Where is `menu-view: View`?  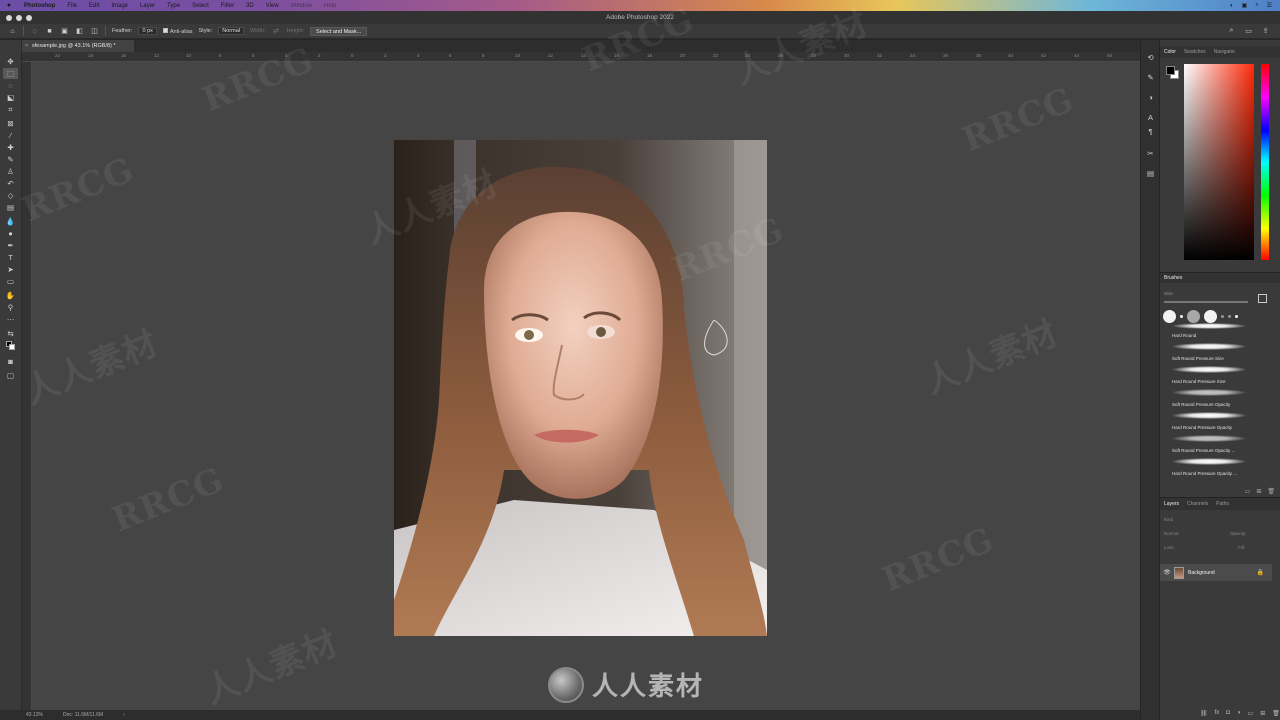
menu-view: View is located at coordinates (272, 6).